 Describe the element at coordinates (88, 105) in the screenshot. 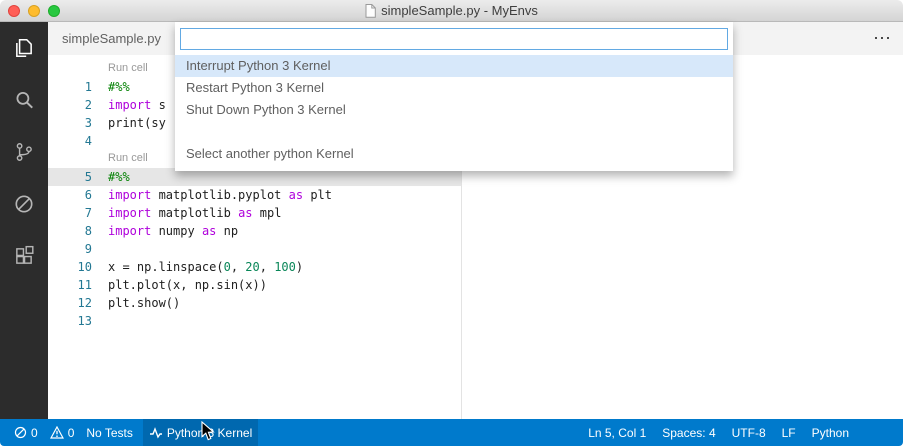

I see `line-number: 2` at that location.